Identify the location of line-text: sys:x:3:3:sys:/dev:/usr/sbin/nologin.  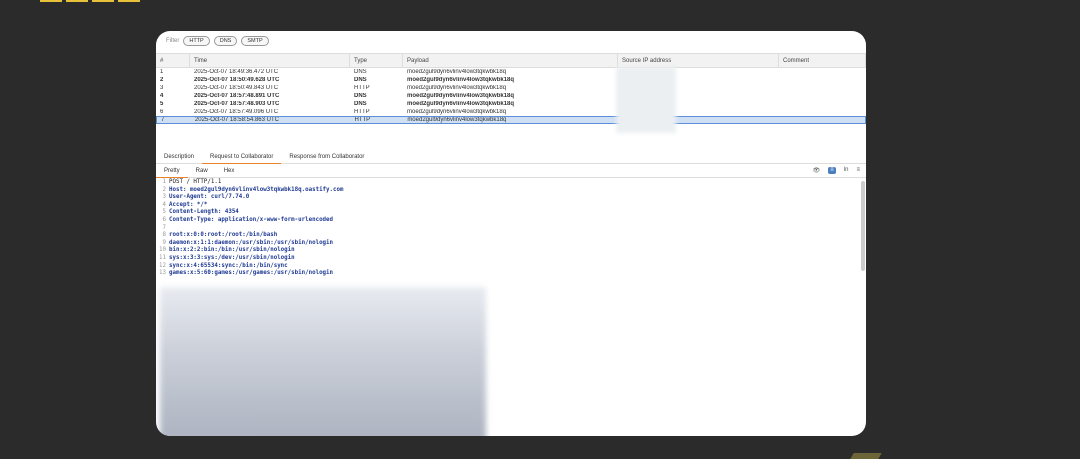
(232, 257).